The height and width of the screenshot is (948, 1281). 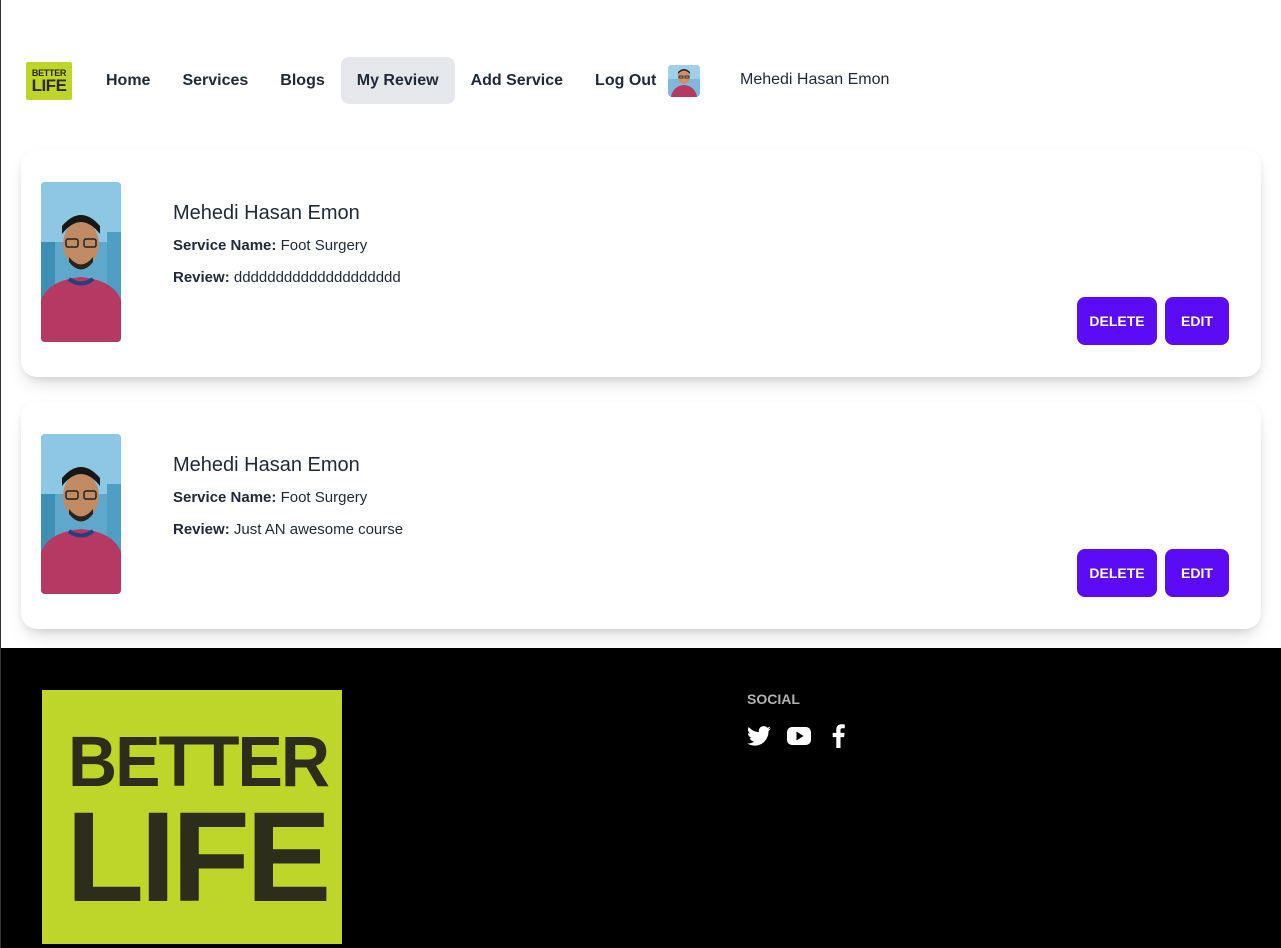 I want to click on nav-item-add-service: Add Service, so click(x=517, y=80).